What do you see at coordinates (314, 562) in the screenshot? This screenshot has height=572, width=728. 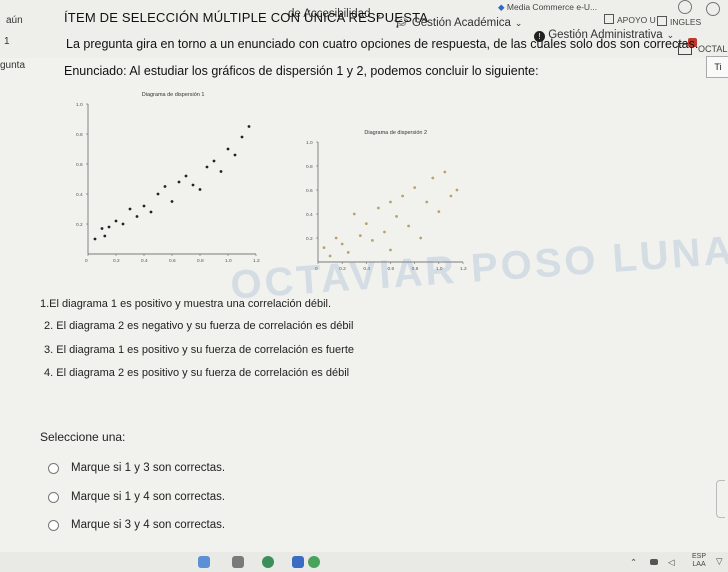 I see `whatsapp-icon` at bounding box center [314, 562].